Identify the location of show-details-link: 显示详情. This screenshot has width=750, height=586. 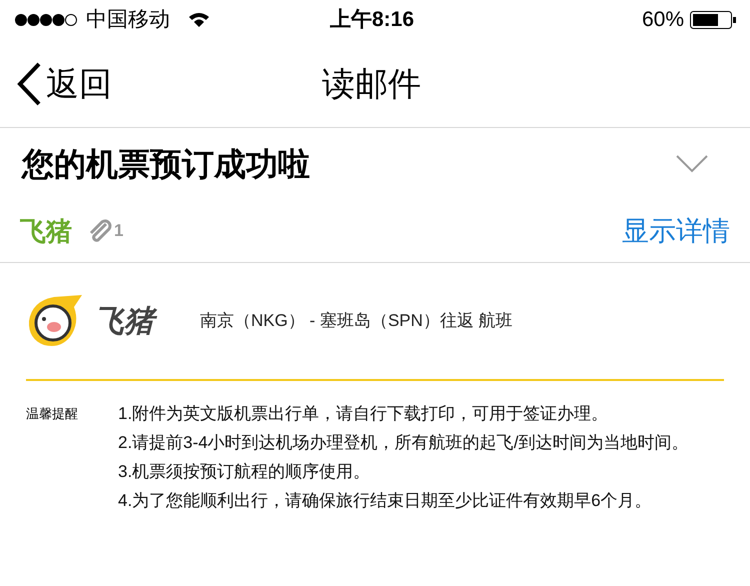
(676, 231).